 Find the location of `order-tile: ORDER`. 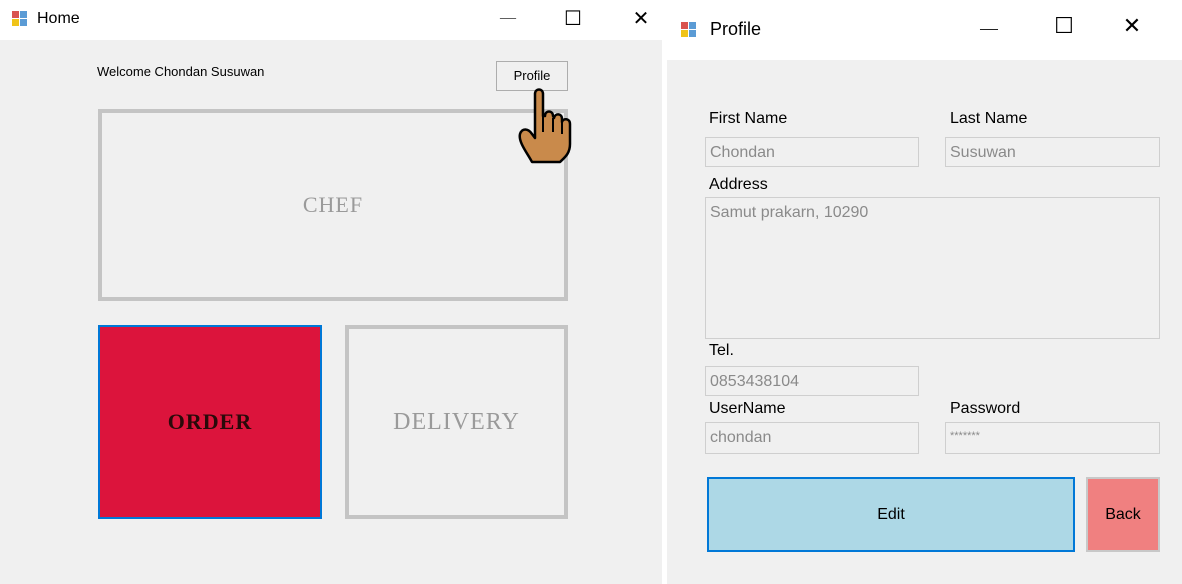

order-tile: ORDER is located at coordinates (210, 422).